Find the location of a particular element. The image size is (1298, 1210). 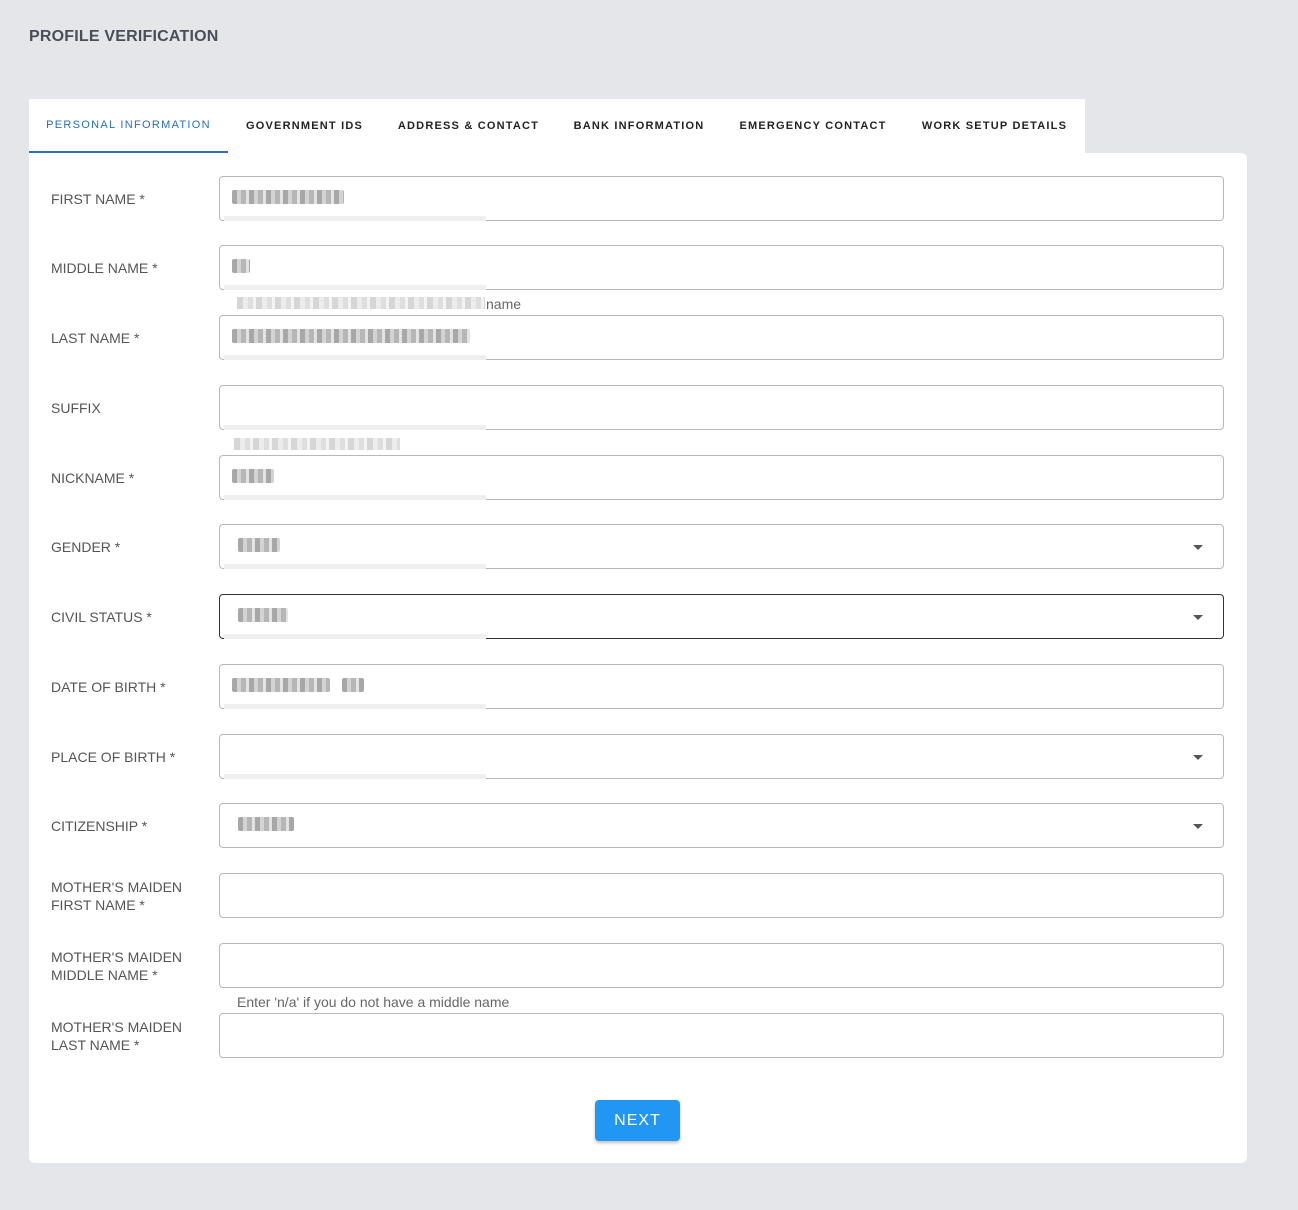

tab-government-ids: GOVERNMENT IDS is located at coordinates (304, 126).